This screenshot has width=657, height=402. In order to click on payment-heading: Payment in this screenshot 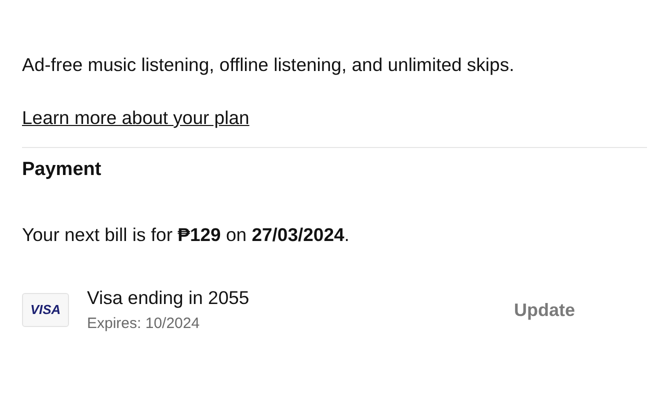, I will do `click(62, 170)`.